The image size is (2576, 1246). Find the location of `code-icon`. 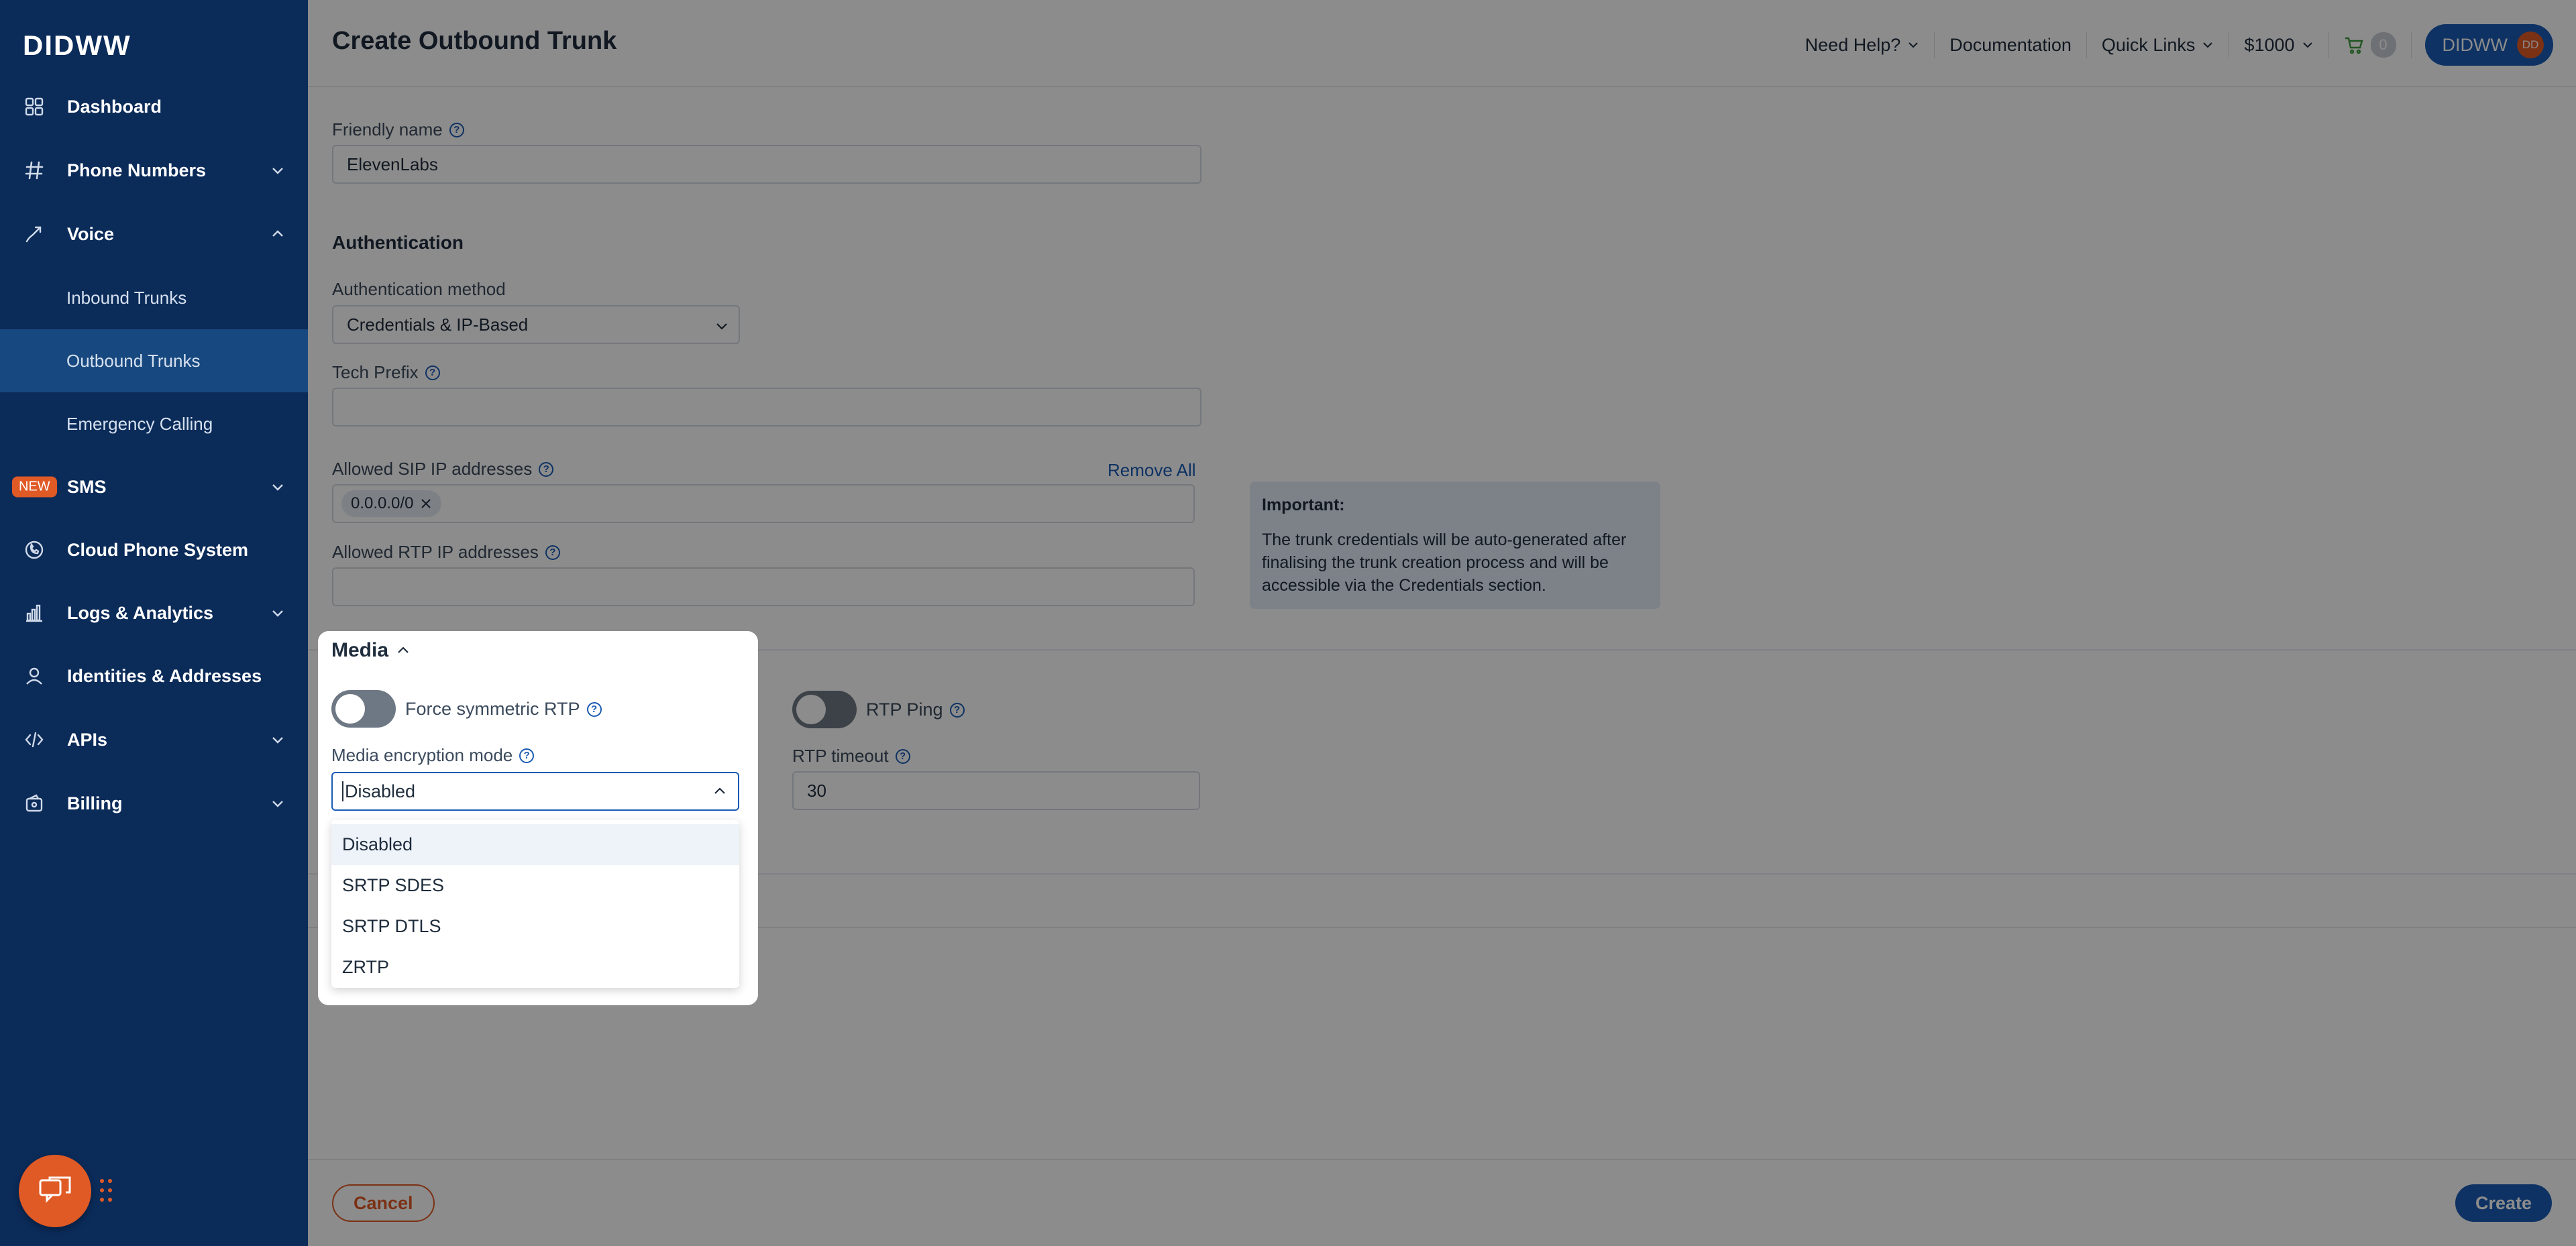

code-icon is located at coordinates (34, 739).